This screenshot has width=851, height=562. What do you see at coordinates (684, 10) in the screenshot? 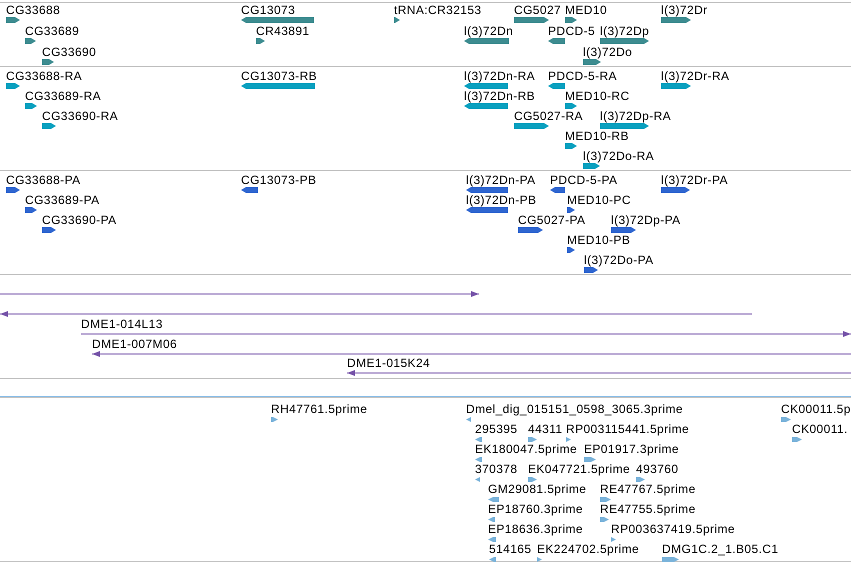
I see `feature-label: l(3)72Dr` at bounding box center [684, 10].